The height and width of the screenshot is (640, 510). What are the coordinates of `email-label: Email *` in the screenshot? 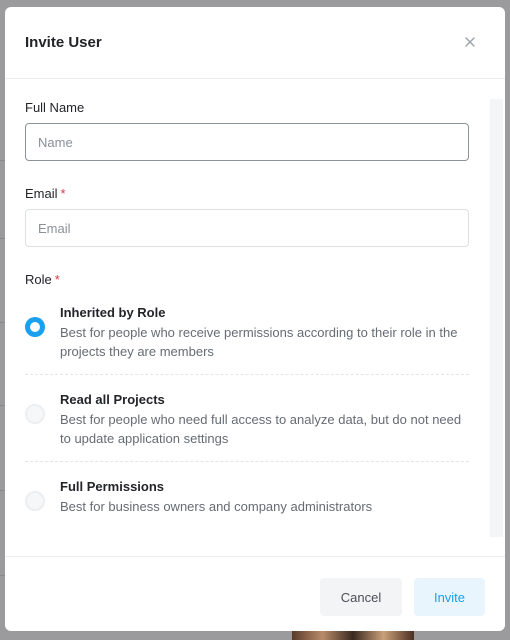 It's located at (45, 193).